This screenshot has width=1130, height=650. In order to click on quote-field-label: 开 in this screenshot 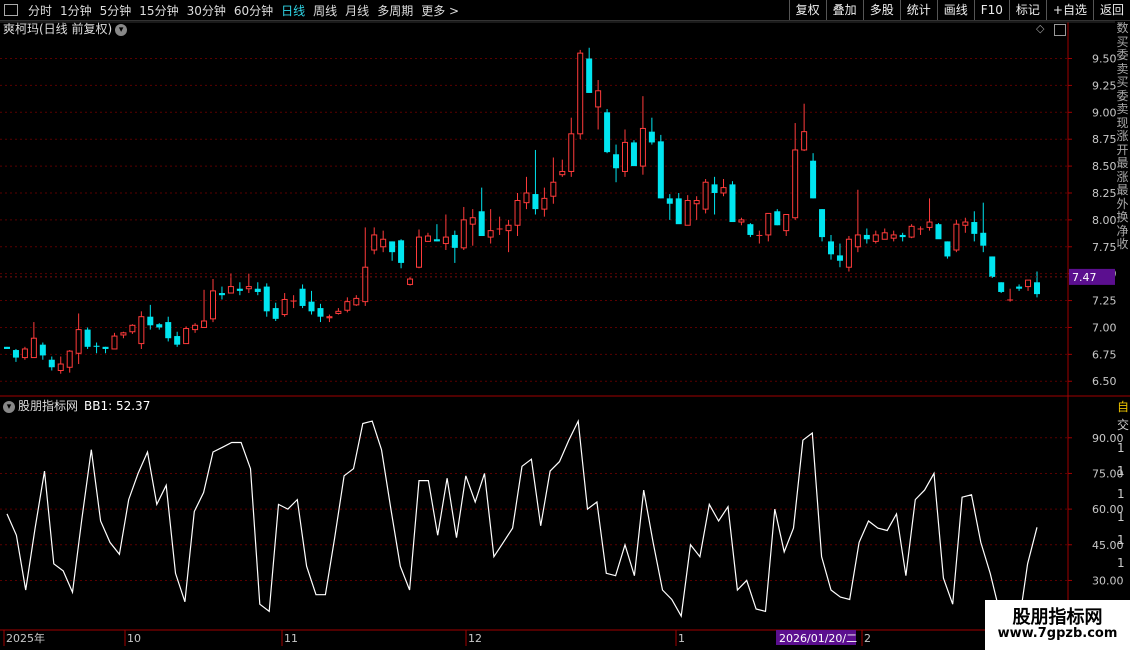, I will do `click(1122, 149)`.